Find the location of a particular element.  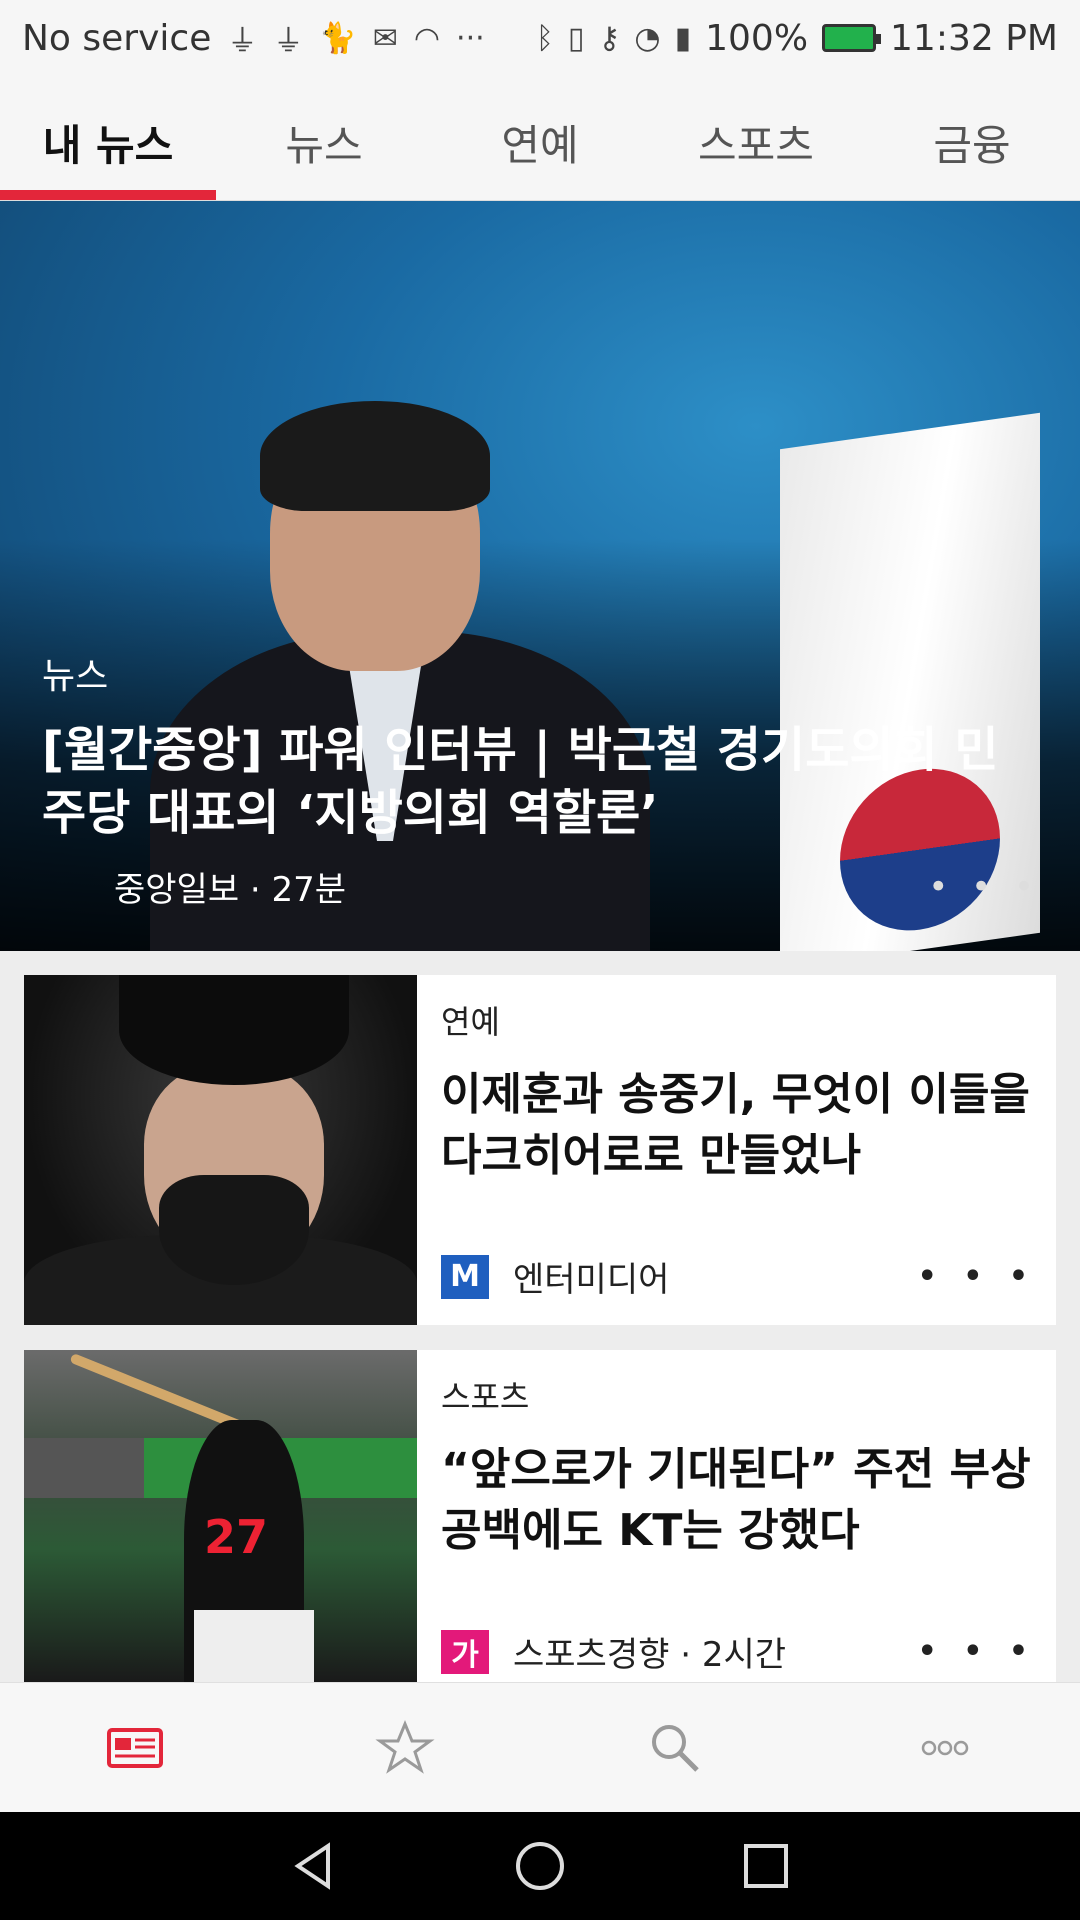

tab-news: 뉴스 is located at coordinates (324, 138).